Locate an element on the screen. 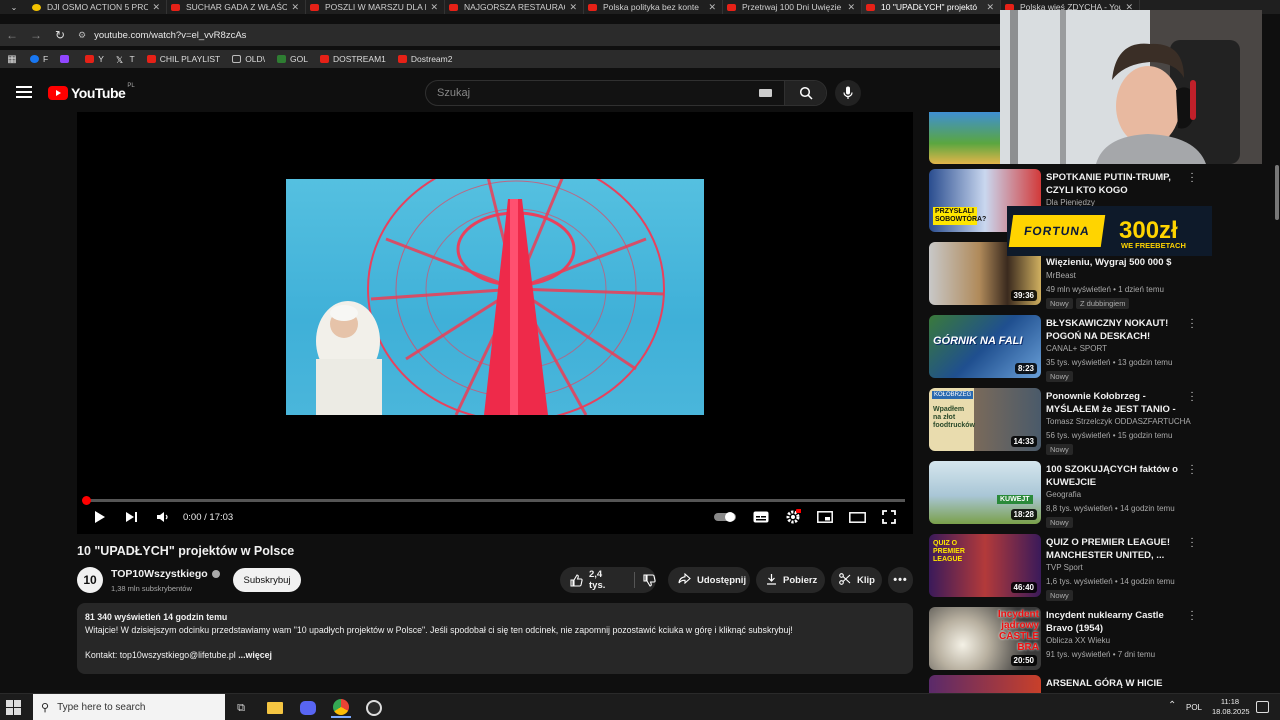 The width and height of the screenshot is (1280, 720). subtitles-button is located at coordinates (761, 517).